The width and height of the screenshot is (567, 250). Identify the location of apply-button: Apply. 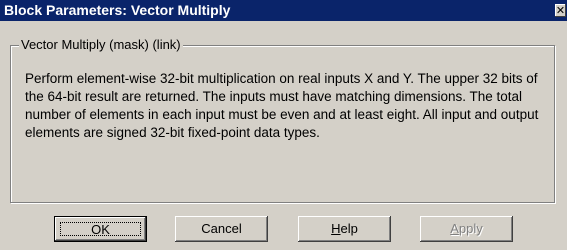
(466, 229).